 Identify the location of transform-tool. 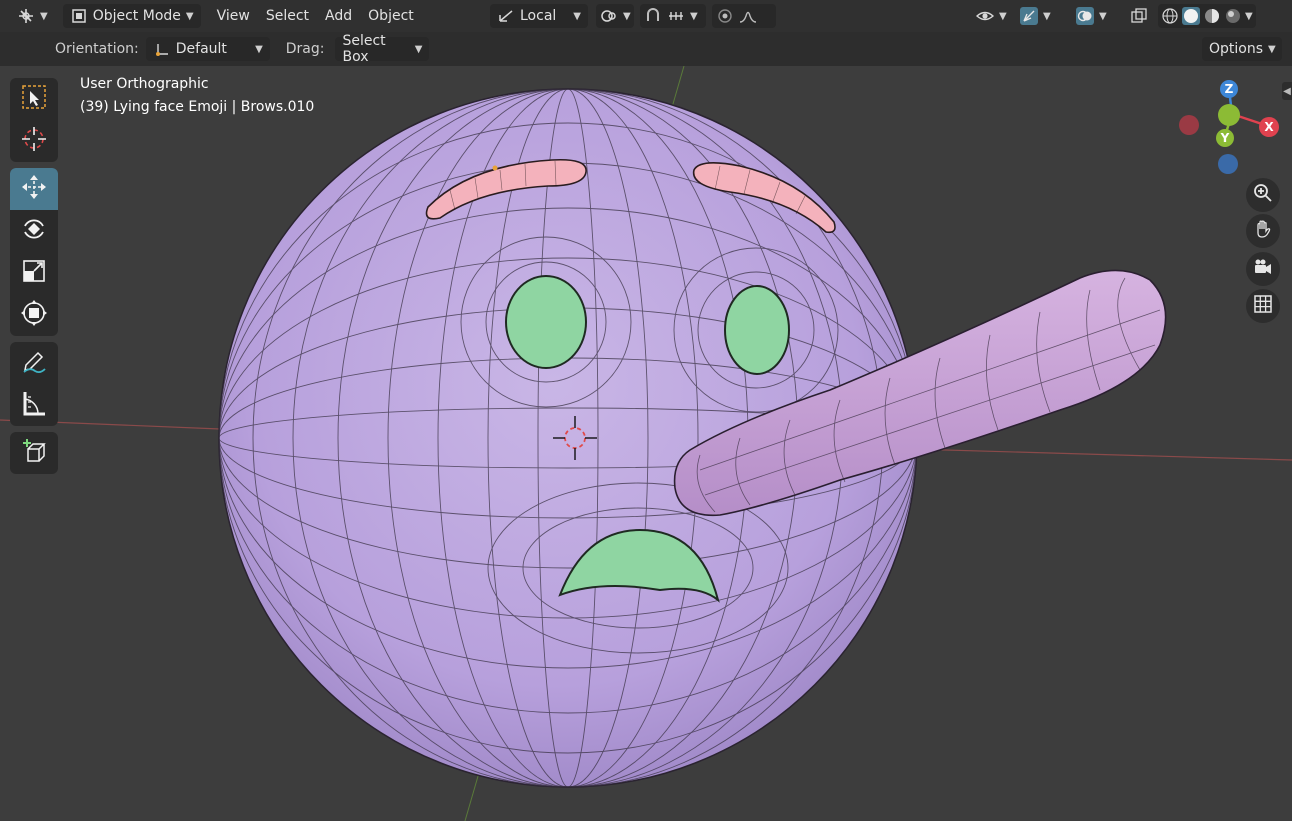
(34, 315).